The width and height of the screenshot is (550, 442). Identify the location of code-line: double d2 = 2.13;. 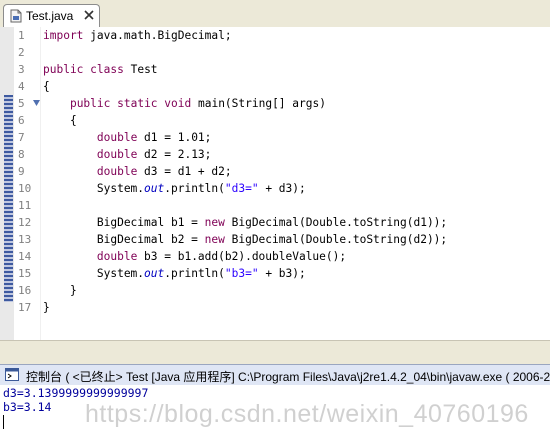
(245, 154).